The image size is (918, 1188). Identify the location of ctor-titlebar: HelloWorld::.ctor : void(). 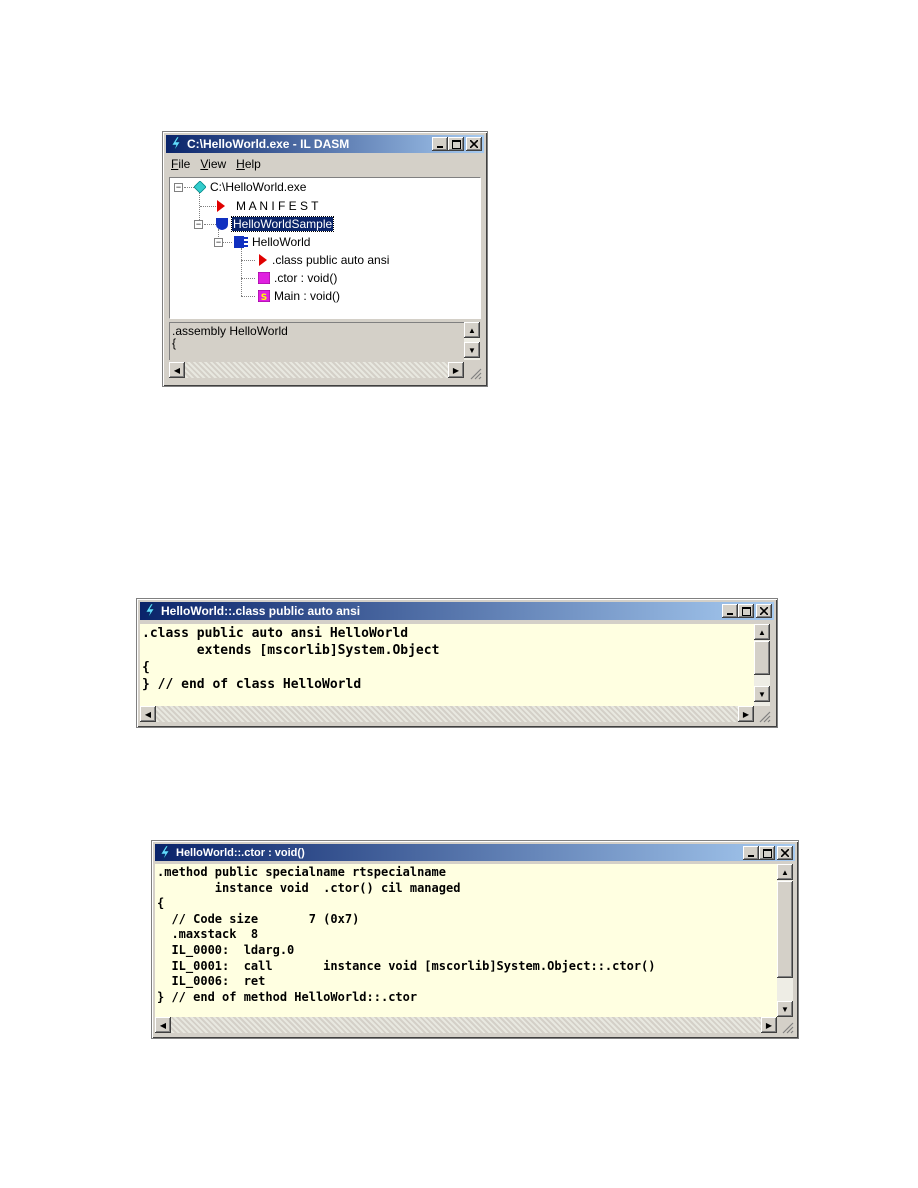
(475, 852).